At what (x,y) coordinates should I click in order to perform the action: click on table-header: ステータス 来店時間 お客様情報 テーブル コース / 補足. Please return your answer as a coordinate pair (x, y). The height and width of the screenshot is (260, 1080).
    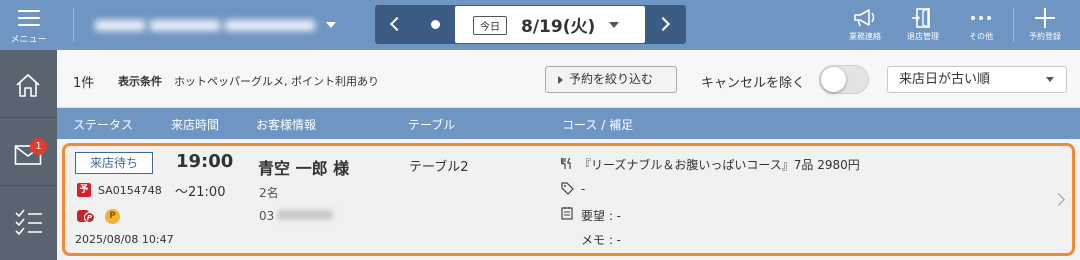
    Looking at the image, I should click on (568, 123).